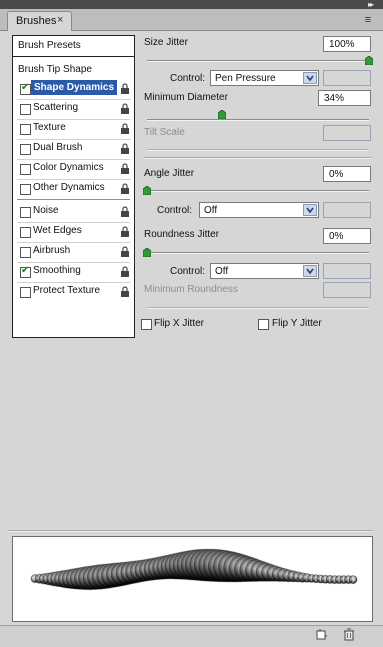 This screenshot has width=383, height=647. What do you see at coordinates (353, 580) in the screenshot?
I see `brush-dab` at bounding box center [353, 580].